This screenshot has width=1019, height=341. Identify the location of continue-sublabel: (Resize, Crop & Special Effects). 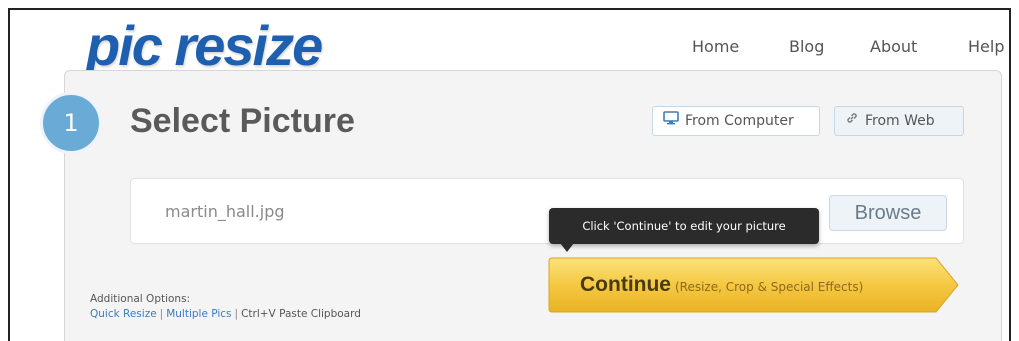
(769, 287).